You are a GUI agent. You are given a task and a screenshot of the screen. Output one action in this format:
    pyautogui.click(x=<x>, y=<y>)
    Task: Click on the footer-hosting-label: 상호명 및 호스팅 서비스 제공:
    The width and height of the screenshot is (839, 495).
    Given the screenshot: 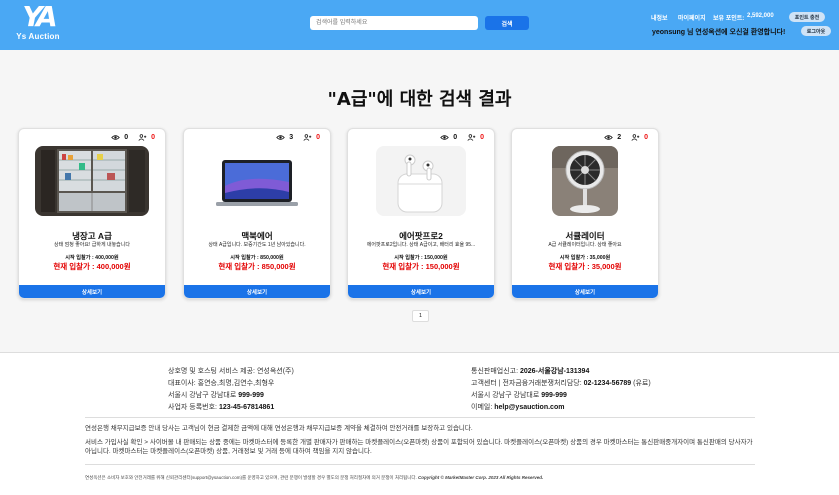 What is the action you would take?
    pyautogui.click(x=212, y=371)
    